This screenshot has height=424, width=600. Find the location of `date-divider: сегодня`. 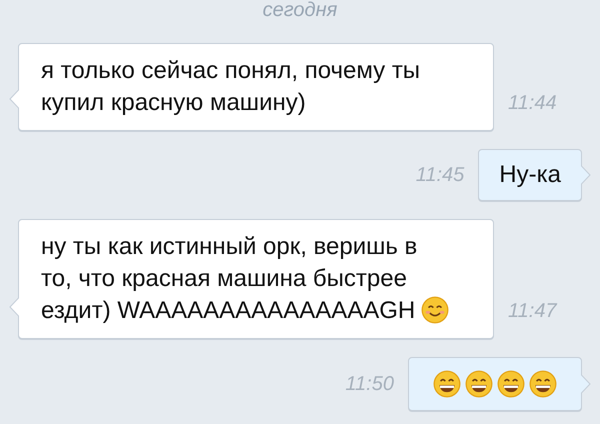

date-divider: сегодня is located at coordinates (300, 10).